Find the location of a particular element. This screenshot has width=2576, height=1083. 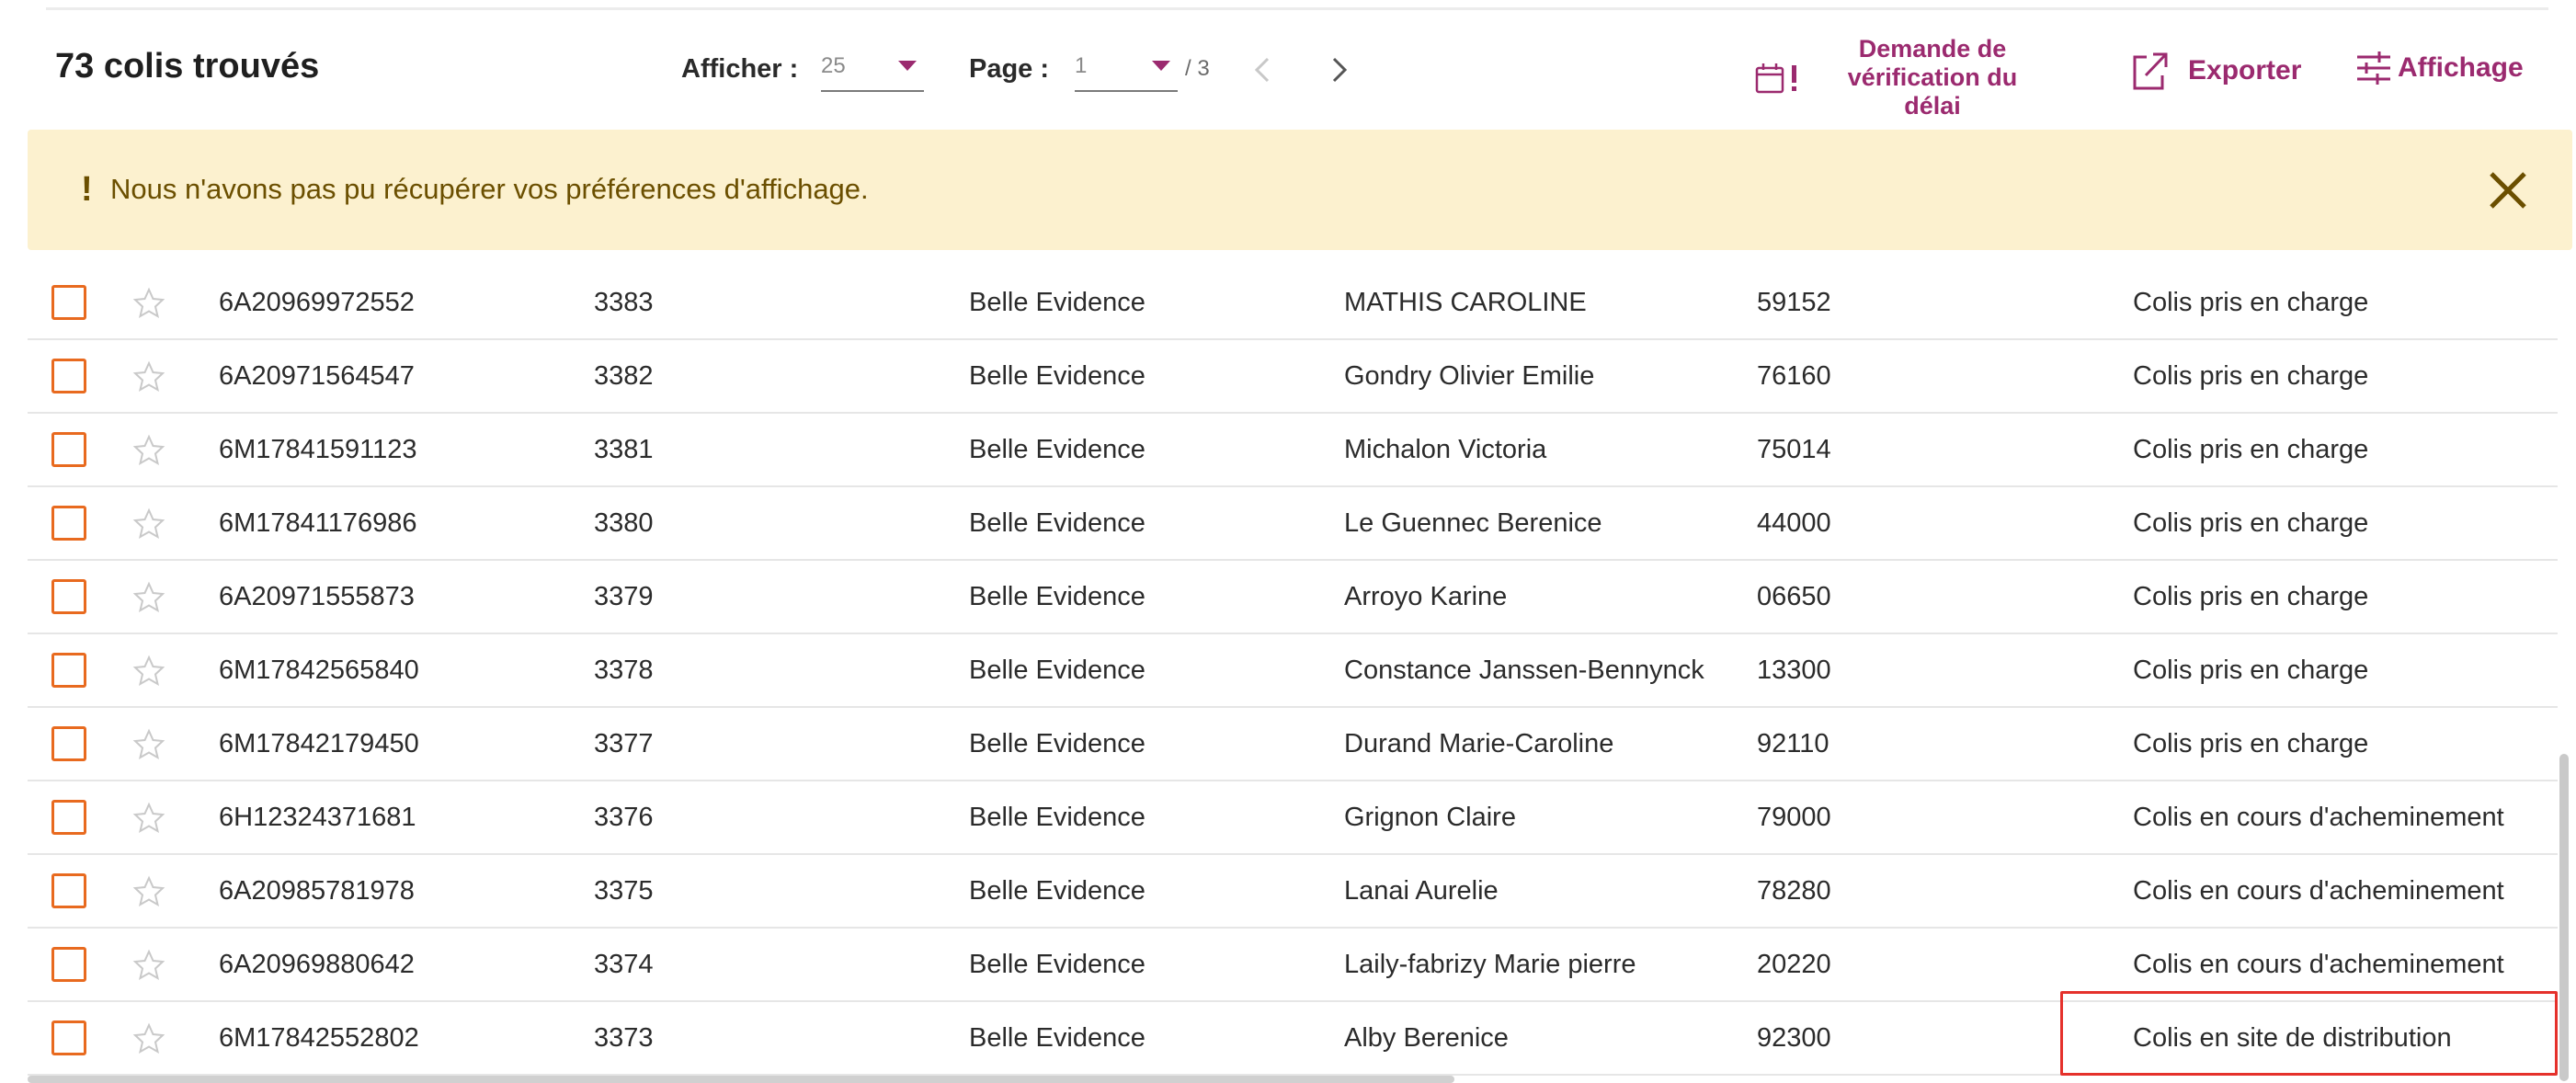

postal-code: 75014 is located at coordinates (1794, 449).